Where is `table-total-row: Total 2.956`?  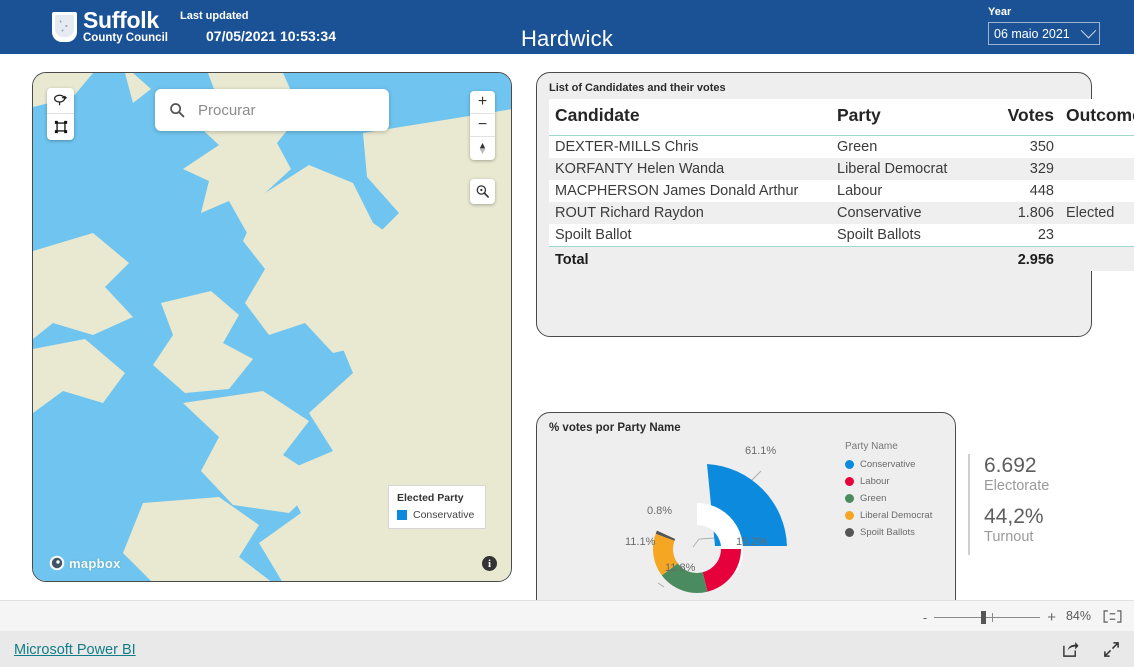
table-total-row: Total 2.956 is located at coordinates (841, 258).